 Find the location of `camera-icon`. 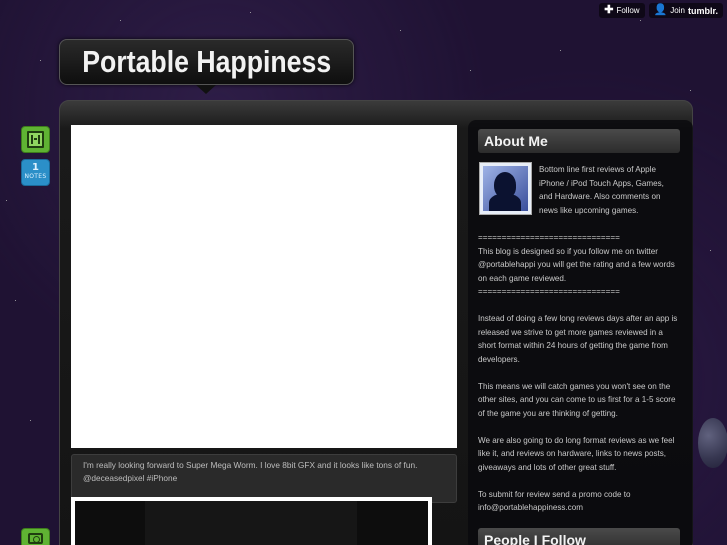

camera-icon is located at coordinates (35, 538).